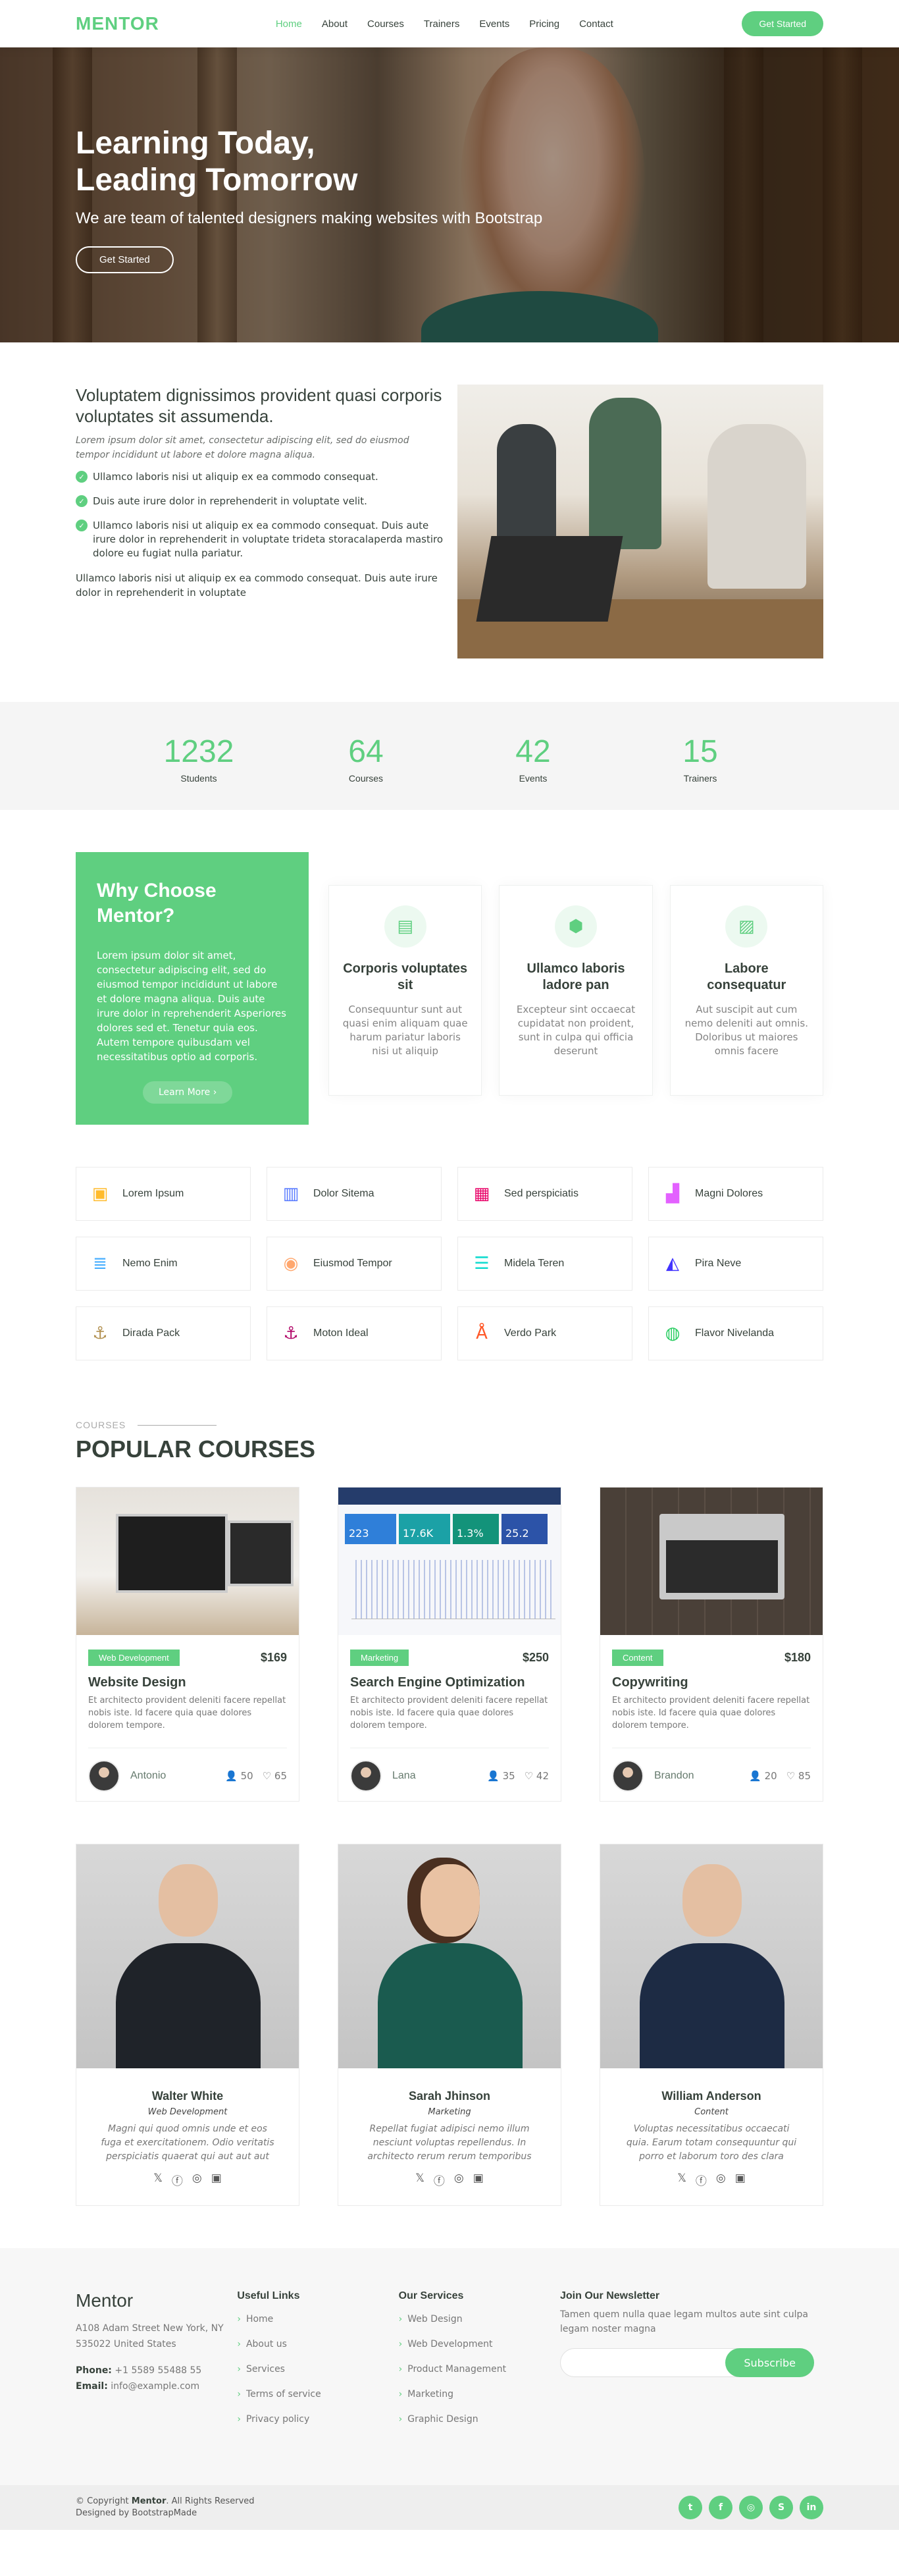 The width and height of the screenshot is (899, 2576). What do you see at coordinates (575, 926) in the screenshot?
I see `cube-icon: ⬢` at bounding box center [575, 926].